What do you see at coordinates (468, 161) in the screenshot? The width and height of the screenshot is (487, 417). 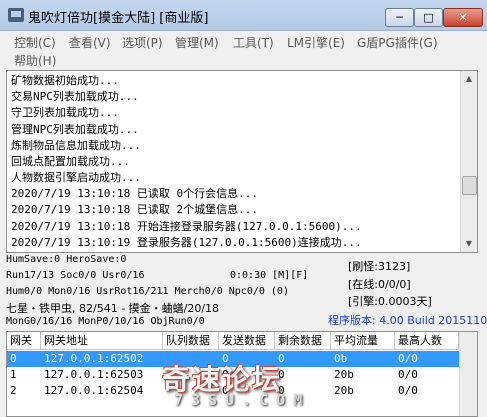 I see `log-scrollbar: ▲ ▼` at bounding box center [468, 161].